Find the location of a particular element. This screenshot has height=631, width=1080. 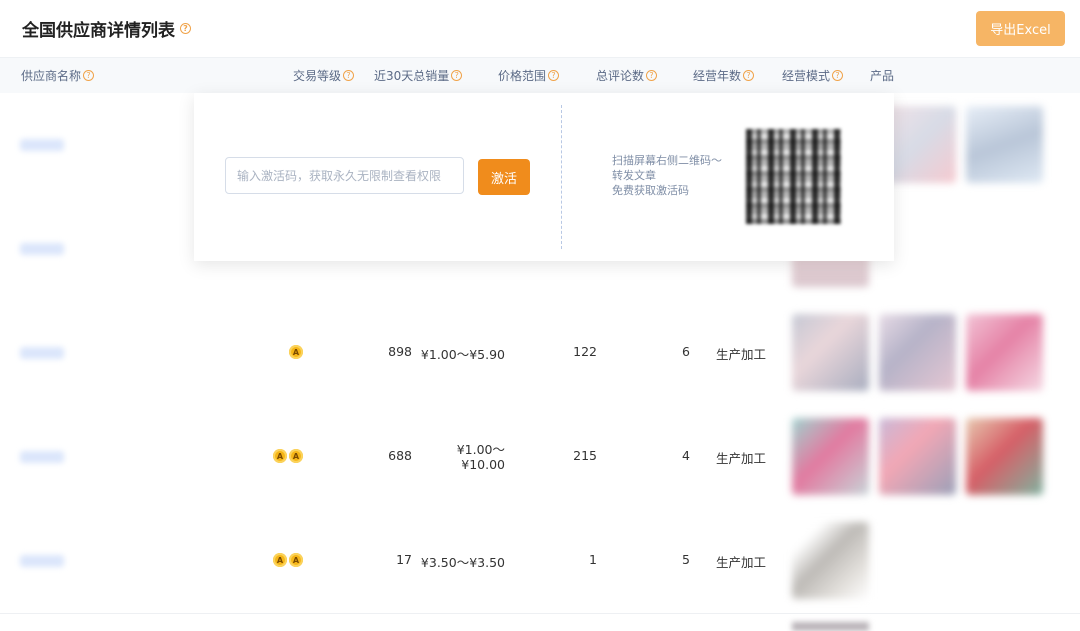

col-level-label: 交易等级 is located at coordinates (317, 76).